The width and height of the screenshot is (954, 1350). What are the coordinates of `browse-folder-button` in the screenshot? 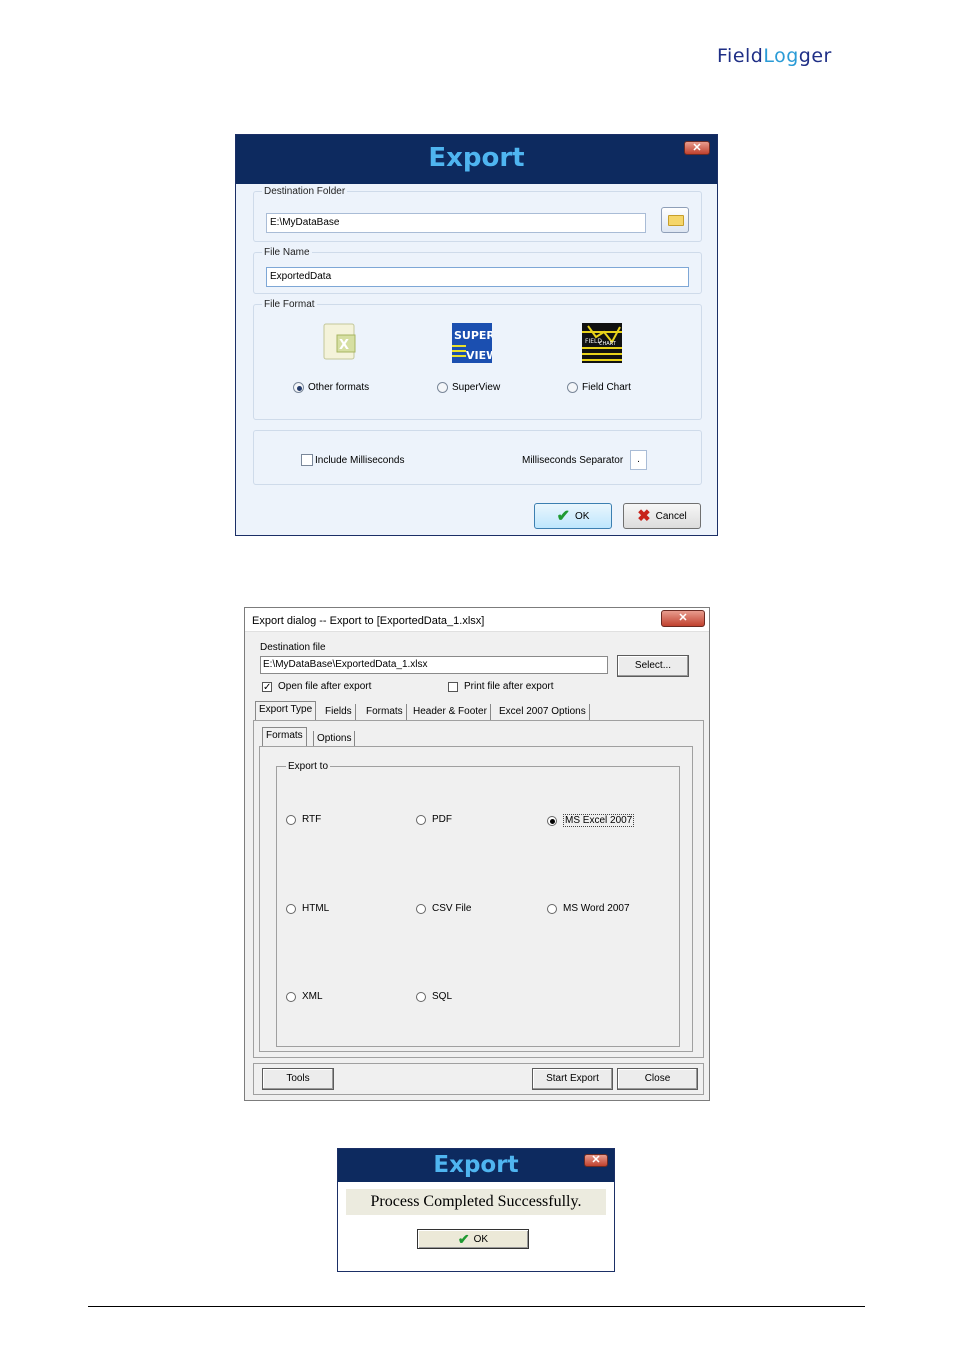 It's located at (675, 220).